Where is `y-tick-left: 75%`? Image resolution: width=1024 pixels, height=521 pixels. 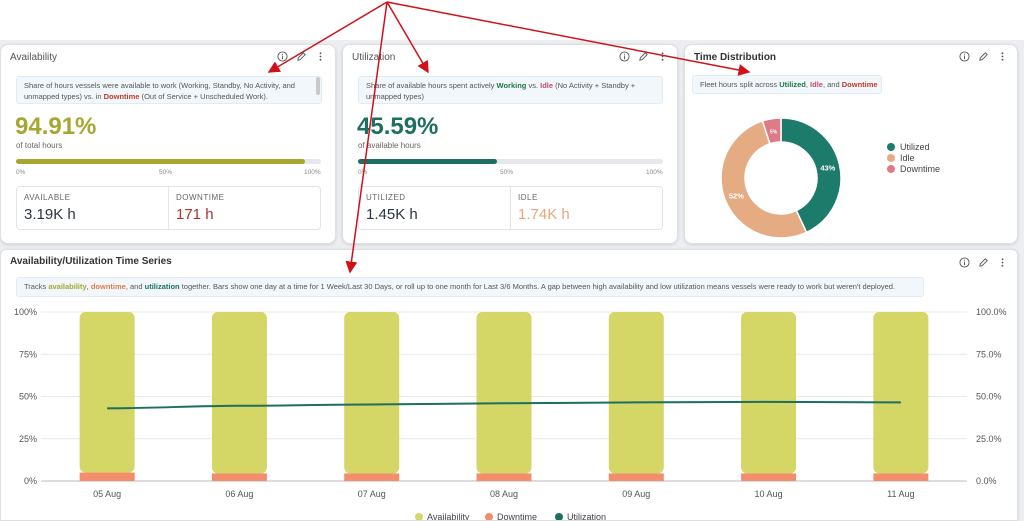
y-tick-left: 75% is located at coordinates (28, 354).